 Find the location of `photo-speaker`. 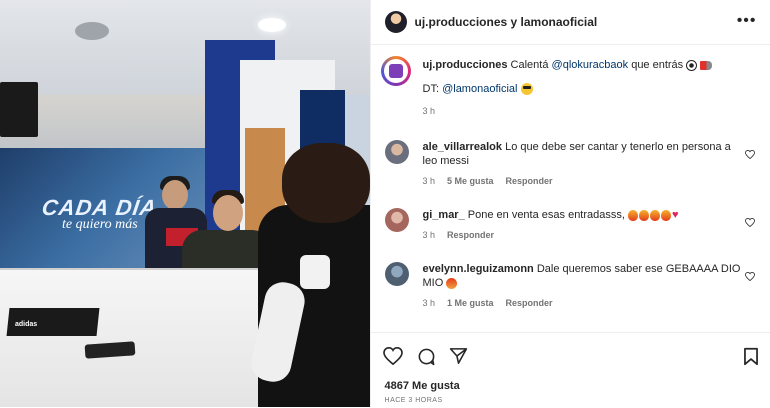

photo-speaker is located at coordinates (19, 109).